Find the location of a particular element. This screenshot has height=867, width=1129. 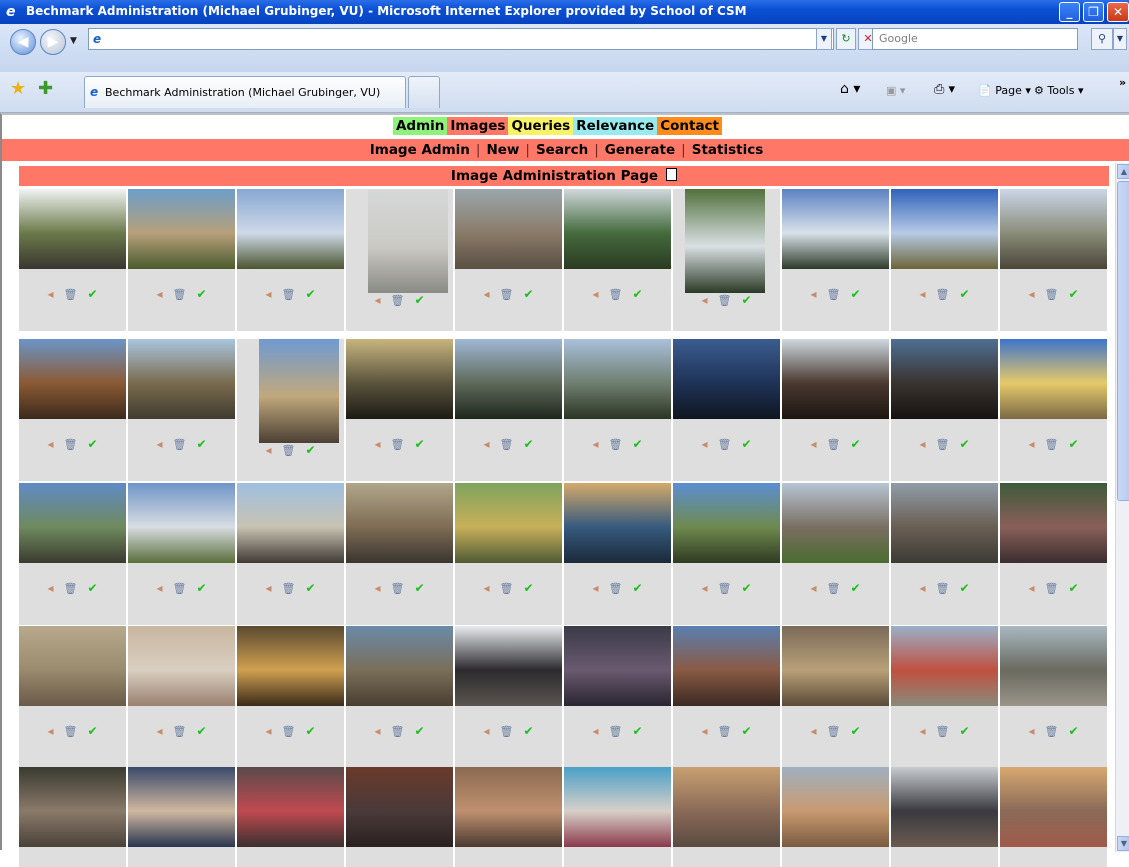

scroll-down-arrow: ▼ is located at coordinates (1123, 843).